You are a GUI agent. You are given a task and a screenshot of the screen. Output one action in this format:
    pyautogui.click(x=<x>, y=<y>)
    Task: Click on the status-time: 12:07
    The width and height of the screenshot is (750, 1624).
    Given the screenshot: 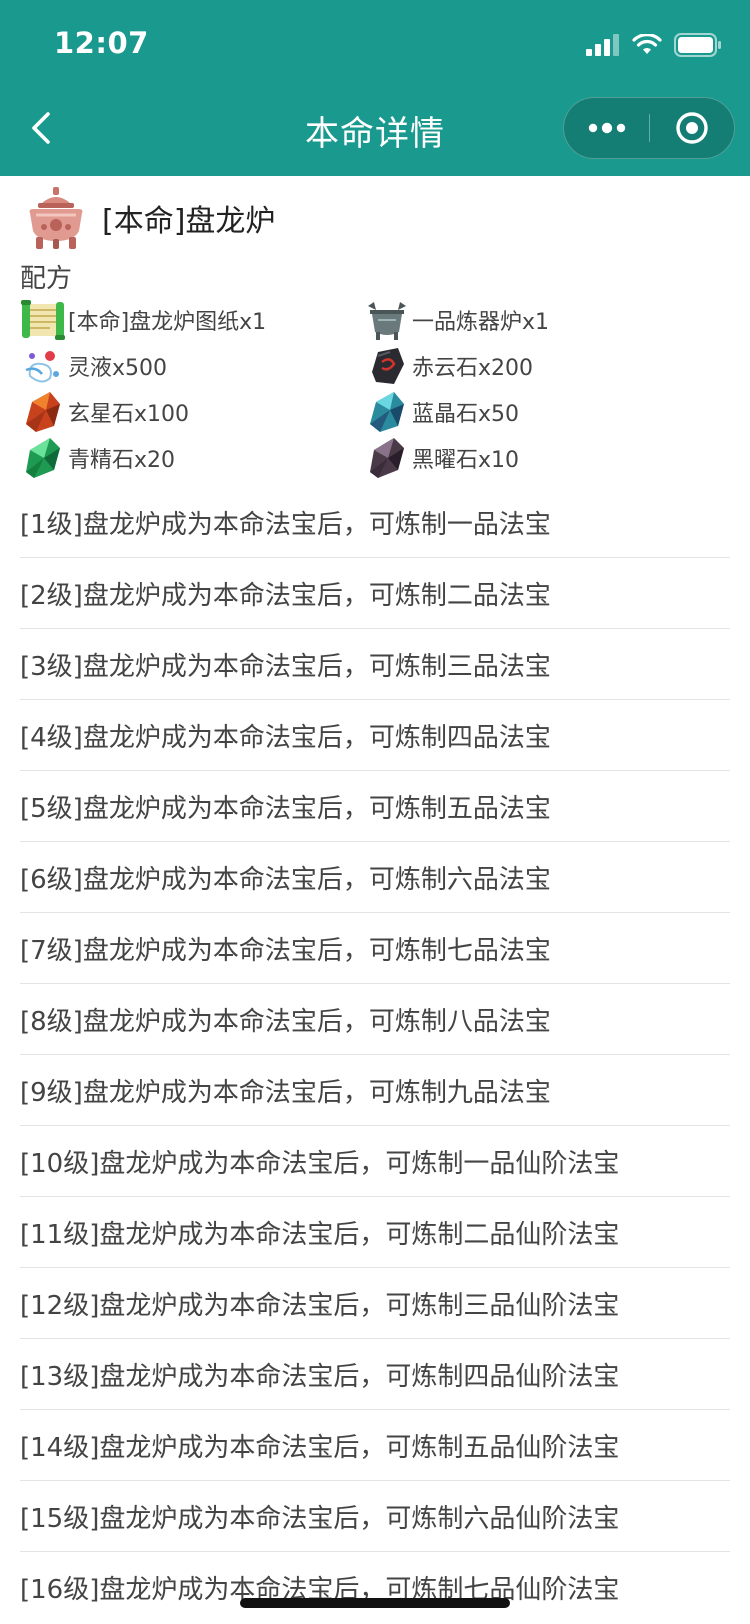 What is the action you would take?
    pyautogui.click(x=101, y=43)
    